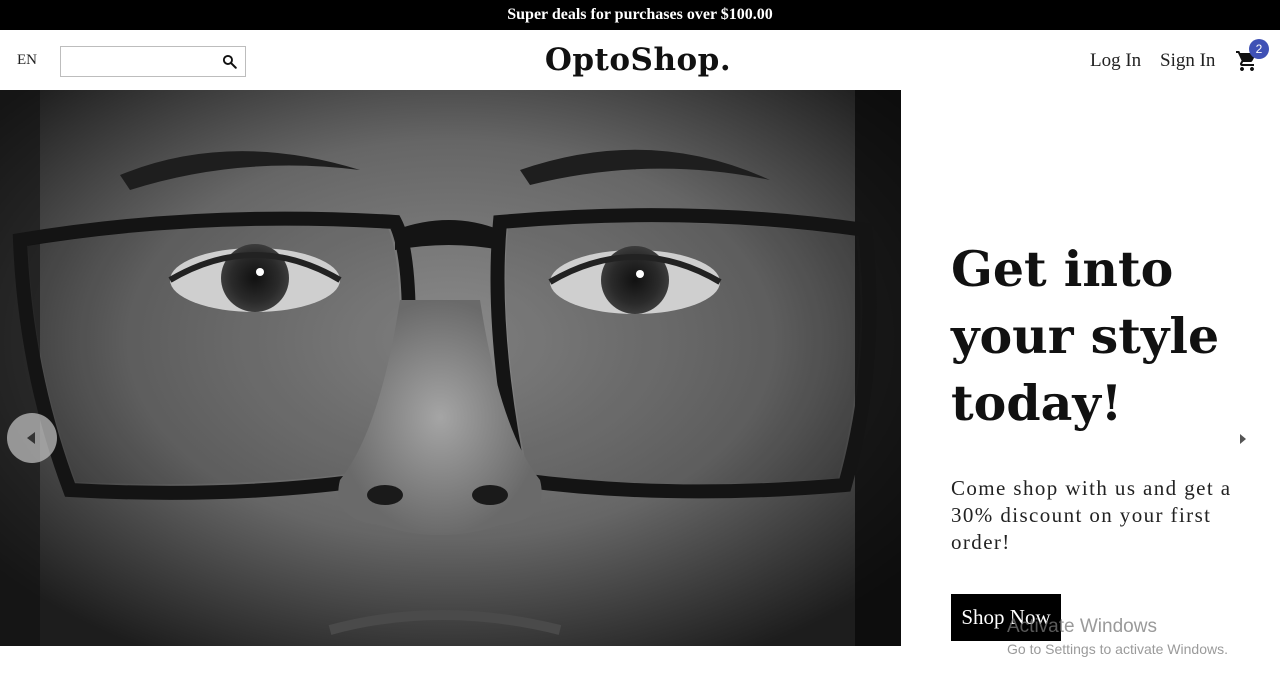 The image size is (1280, 695). I want to click on site-logo: OptoShop., so click(638, 60).